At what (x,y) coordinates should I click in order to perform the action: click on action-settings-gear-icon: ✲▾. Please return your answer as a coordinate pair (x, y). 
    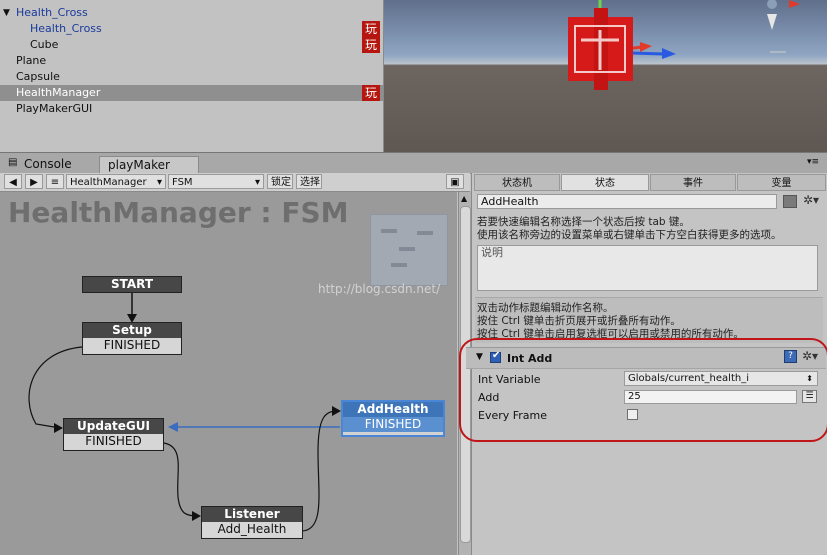
    Looking at the image, I should click on (810, 356).